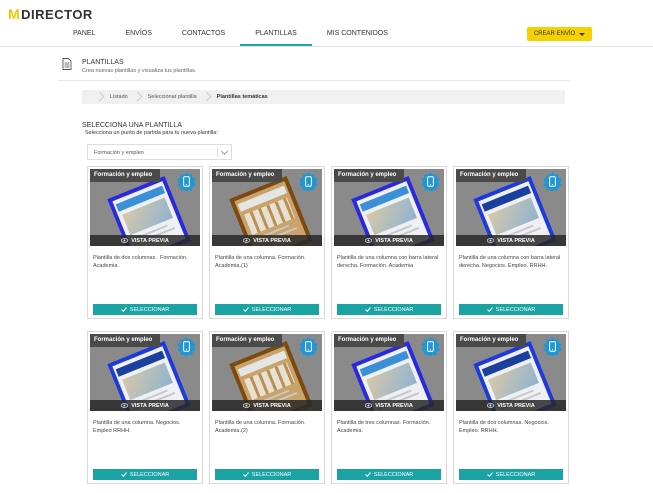  What do you see at coordinates (84, 35) in the screenshot?
I see `tab-panel: PANEL` at bounding box center [84, 35].